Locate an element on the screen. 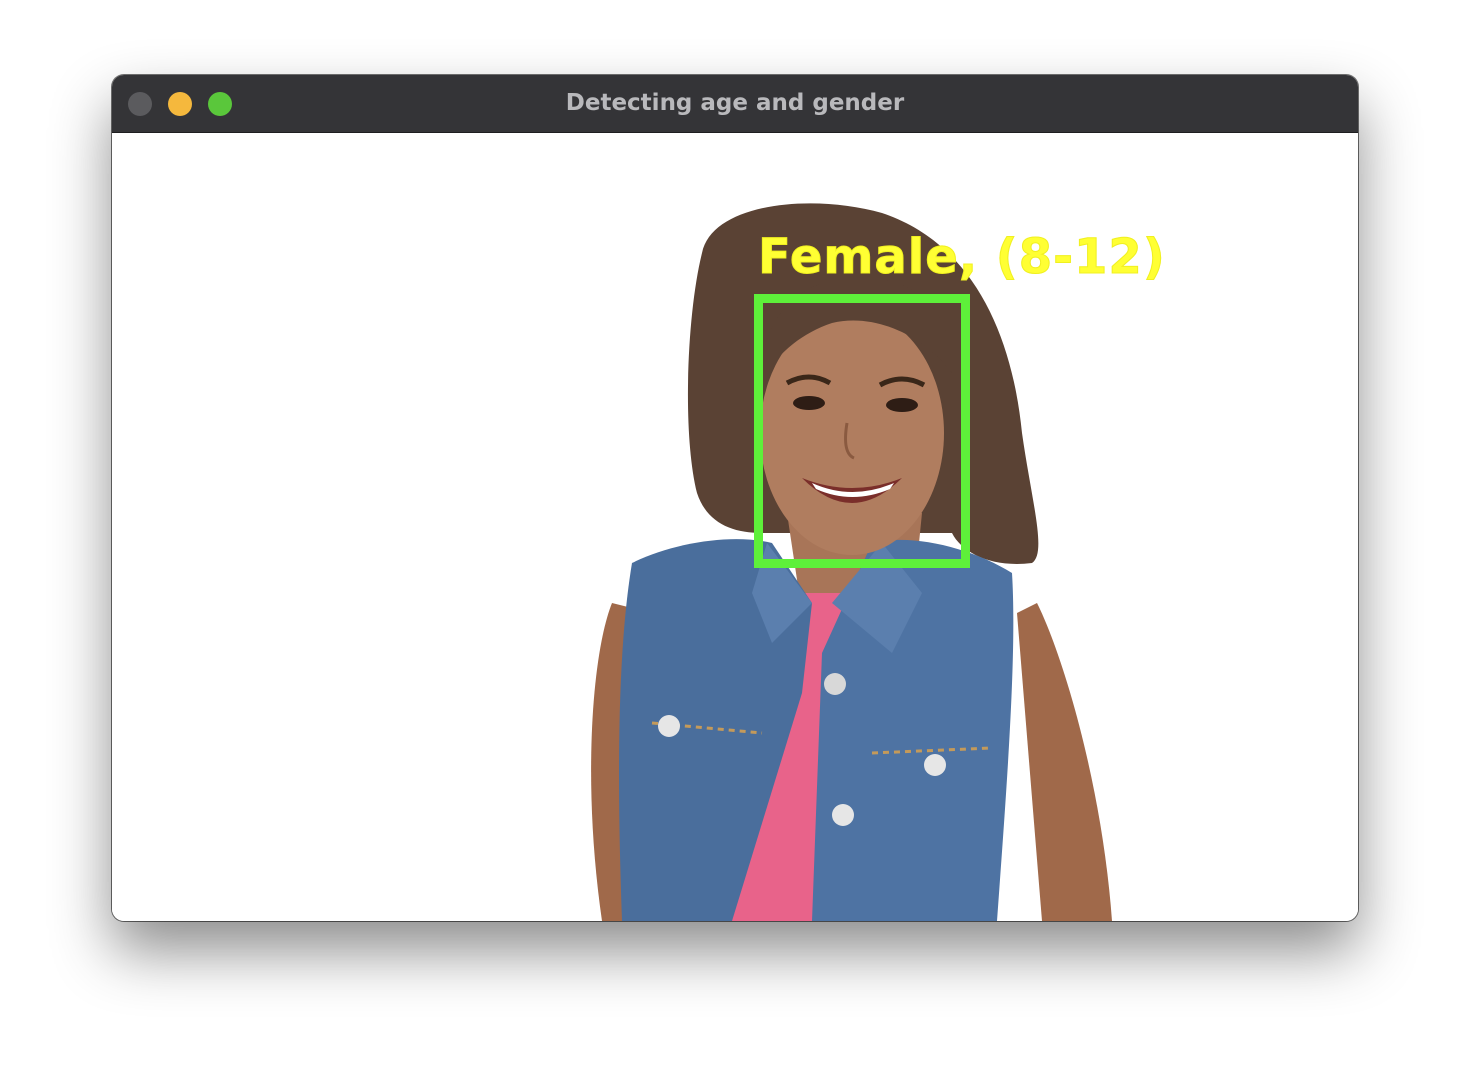 This screenshot has height=1070, width=1470. title-bar: Detecting age and gender is located at coordinates (735, 104).